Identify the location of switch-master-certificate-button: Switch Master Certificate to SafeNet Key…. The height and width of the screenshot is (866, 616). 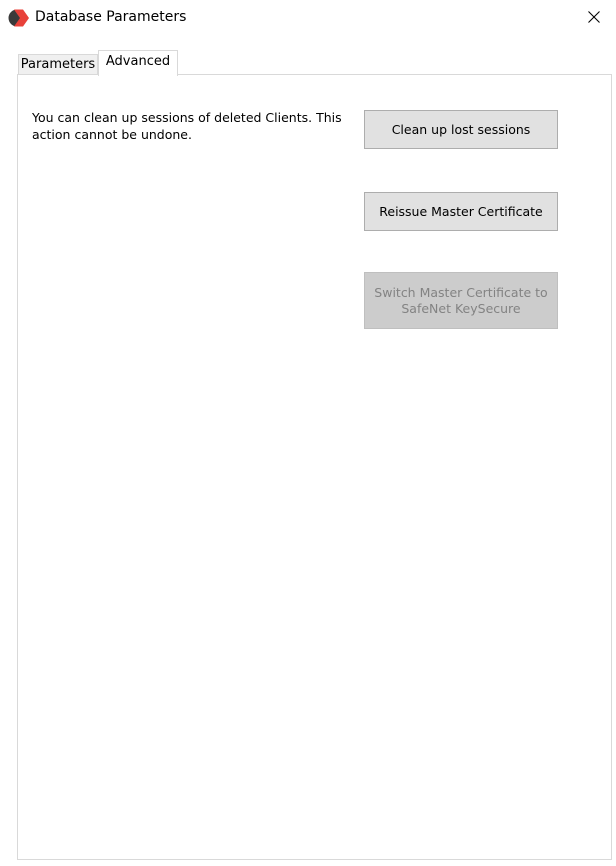
(461, 300).